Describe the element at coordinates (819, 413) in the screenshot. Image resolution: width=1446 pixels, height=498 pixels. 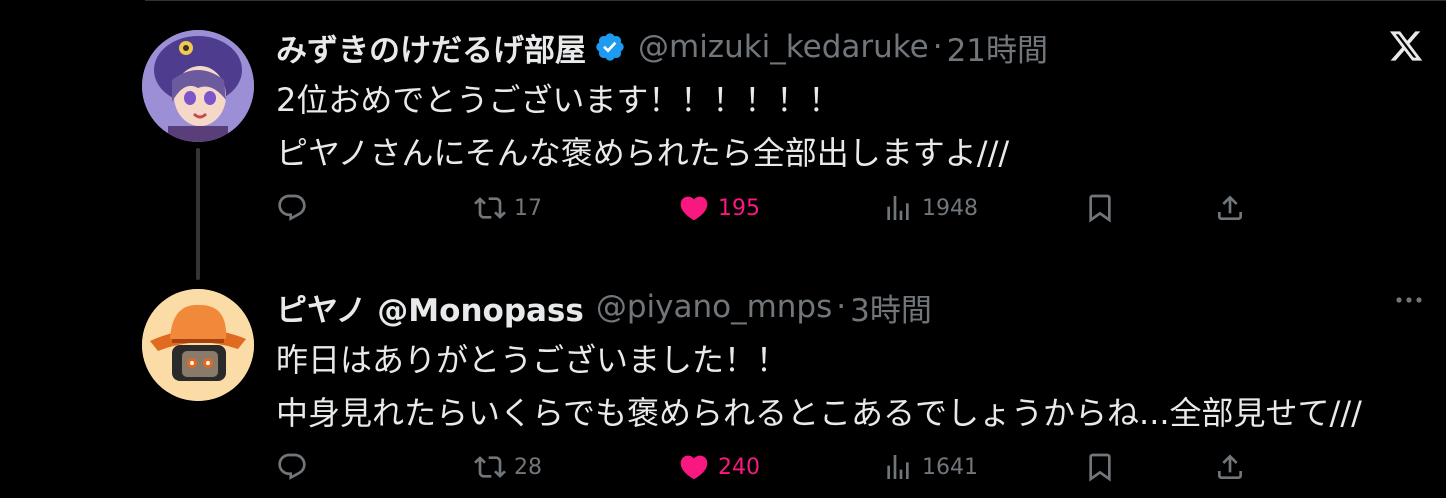
I see `tweet-text-line: 中身見れたらいくらでも褒められるとこあるでしょうからね...全部見せて///` at that location.